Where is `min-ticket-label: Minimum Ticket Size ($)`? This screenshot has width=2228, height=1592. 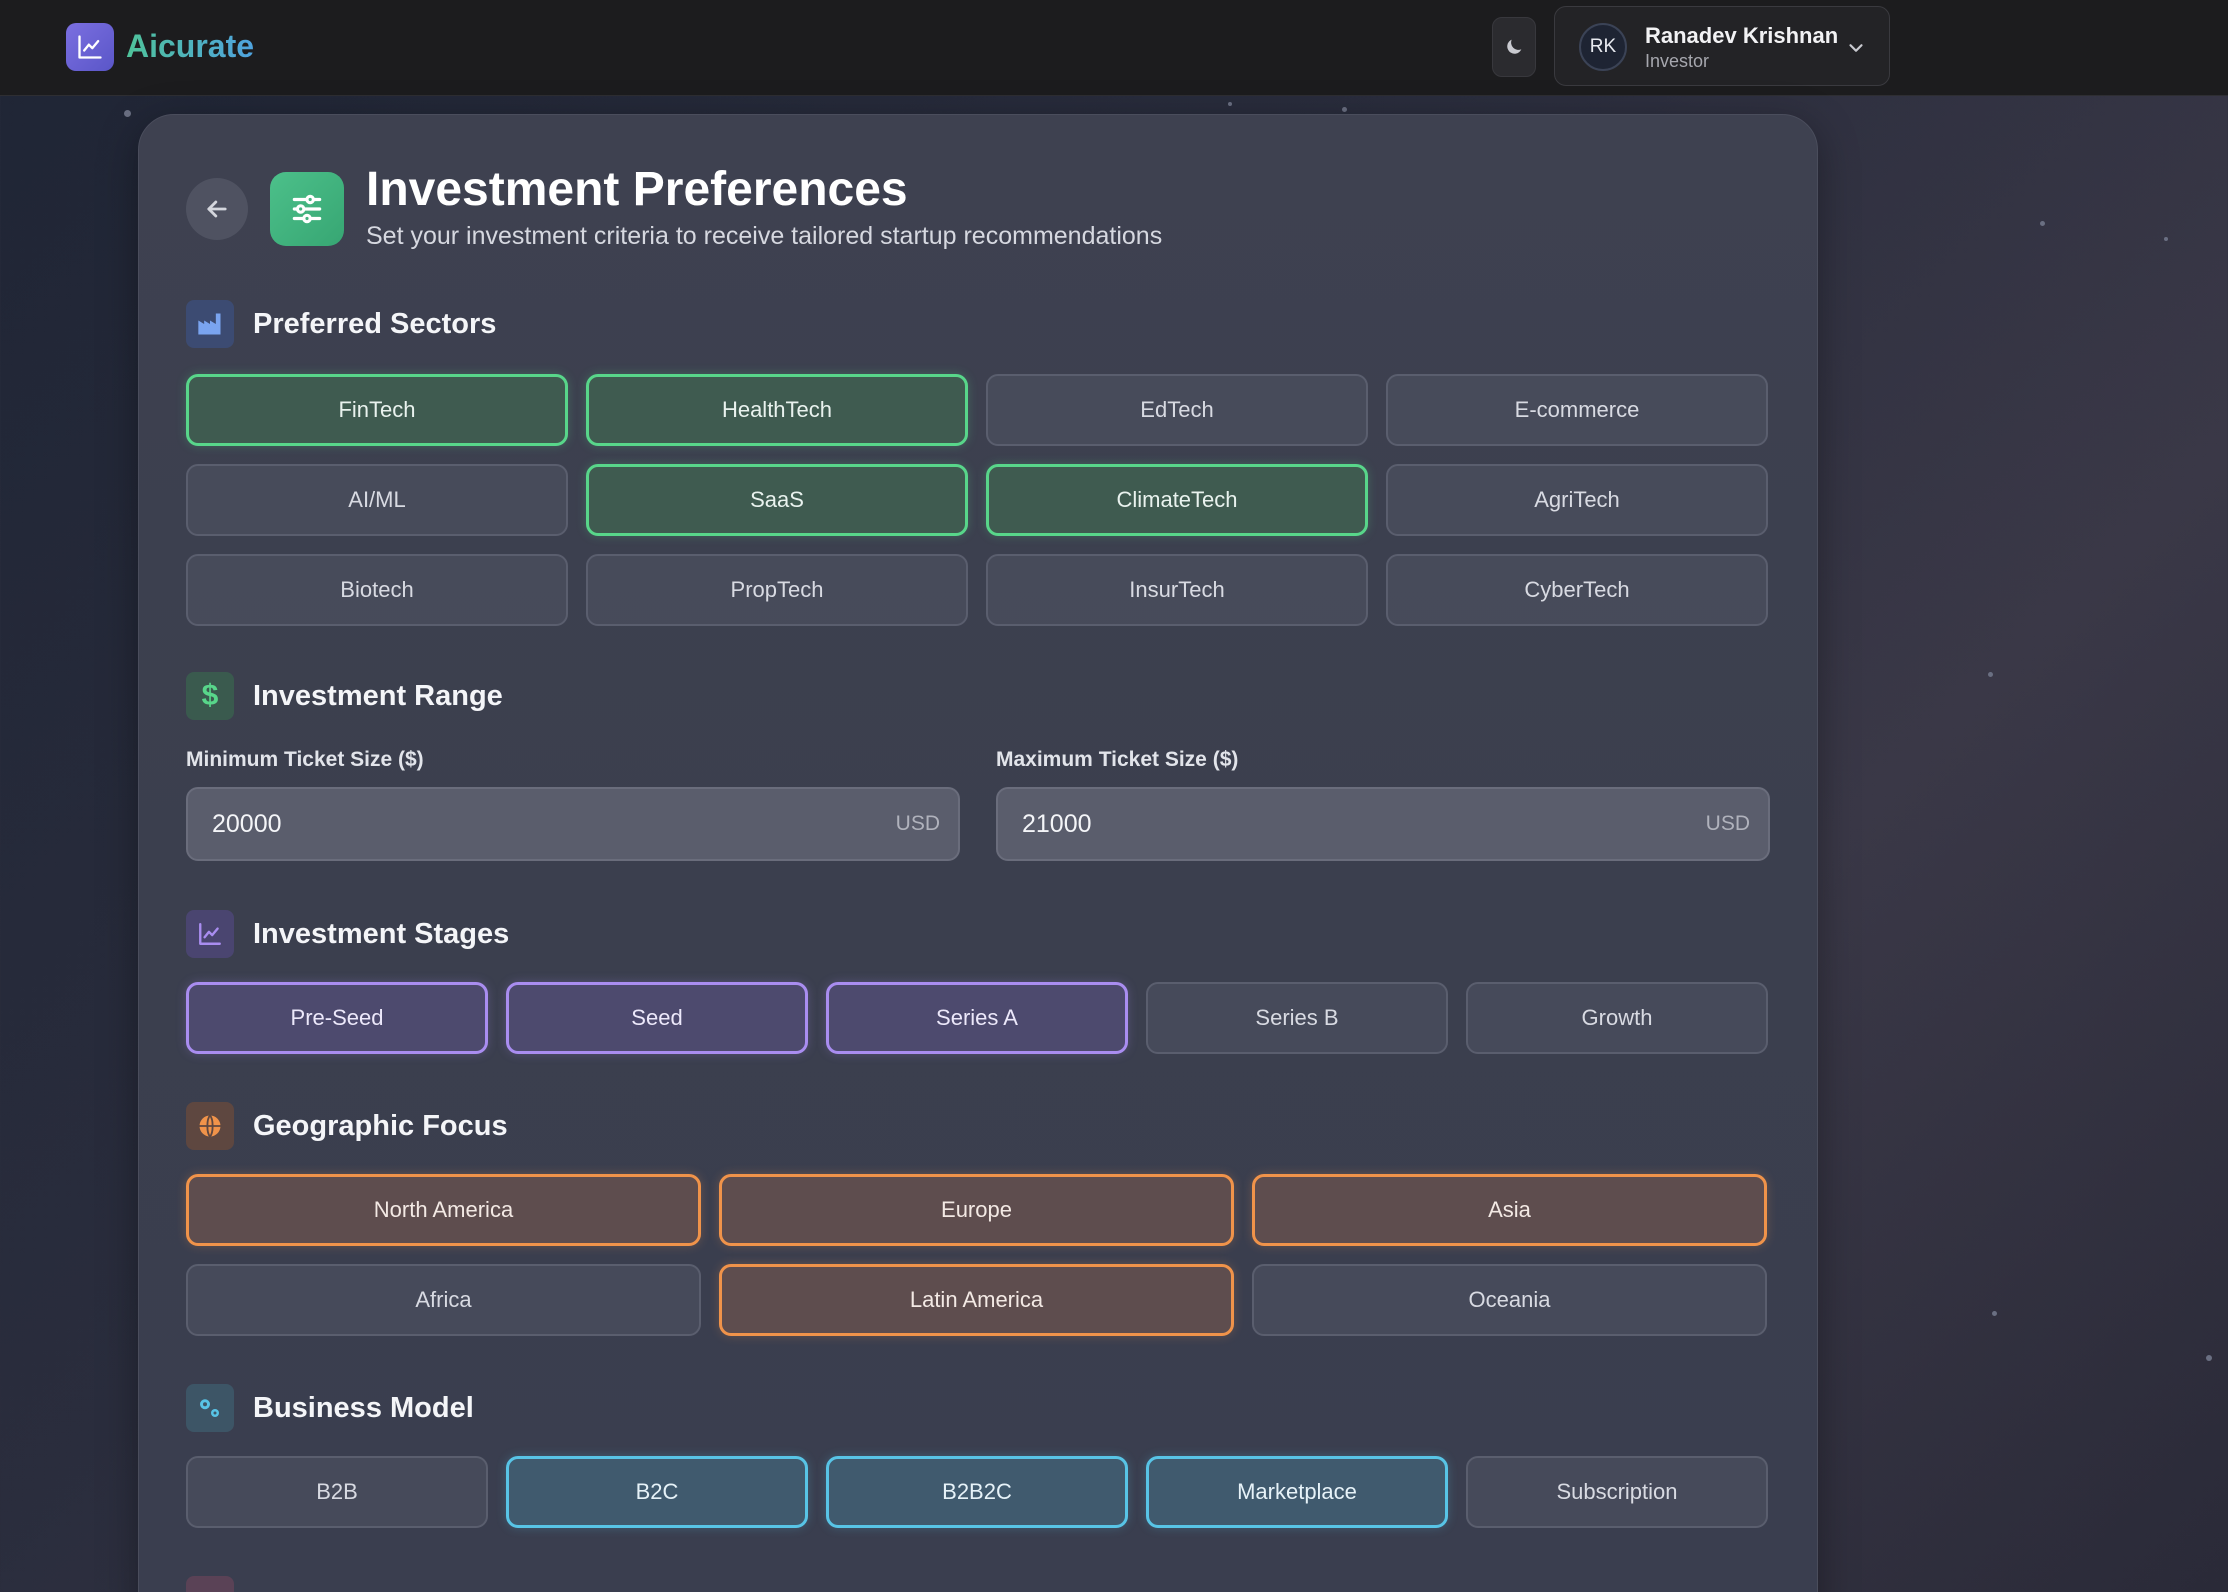
min-ticket-label: Minimum Ticket Size ($) is located at coordinates (305, 759).